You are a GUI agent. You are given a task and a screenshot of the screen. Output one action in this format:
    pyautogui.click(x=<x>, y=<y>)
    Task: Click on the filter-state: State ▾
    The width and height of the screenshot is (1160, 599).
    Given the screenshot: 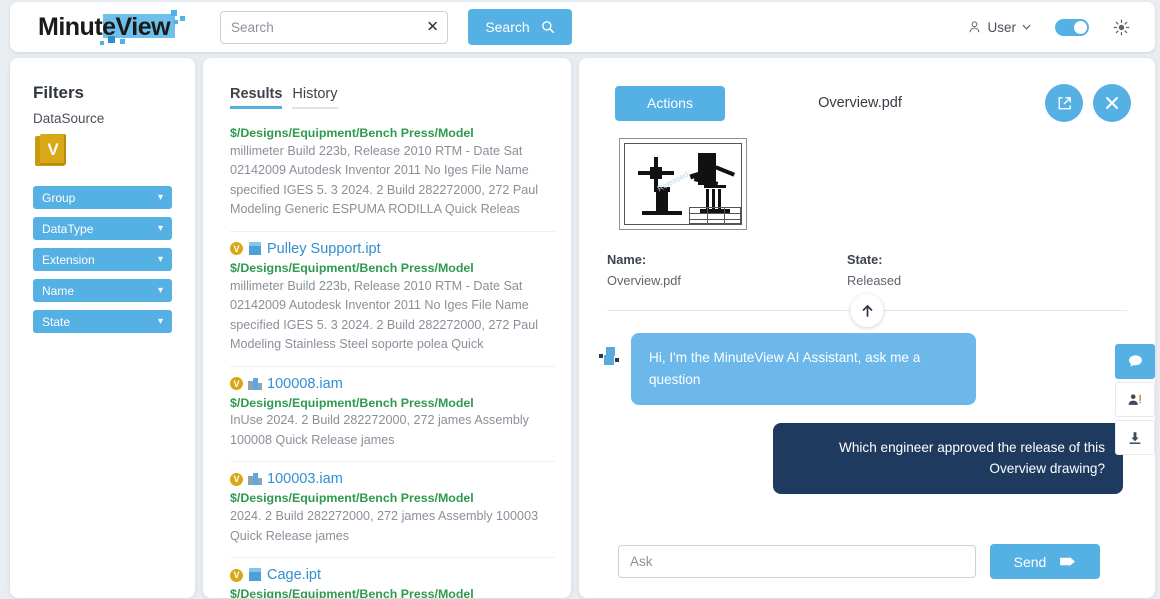 What is the action you would take?
    pyautogui.click(x=102, y=321)
    